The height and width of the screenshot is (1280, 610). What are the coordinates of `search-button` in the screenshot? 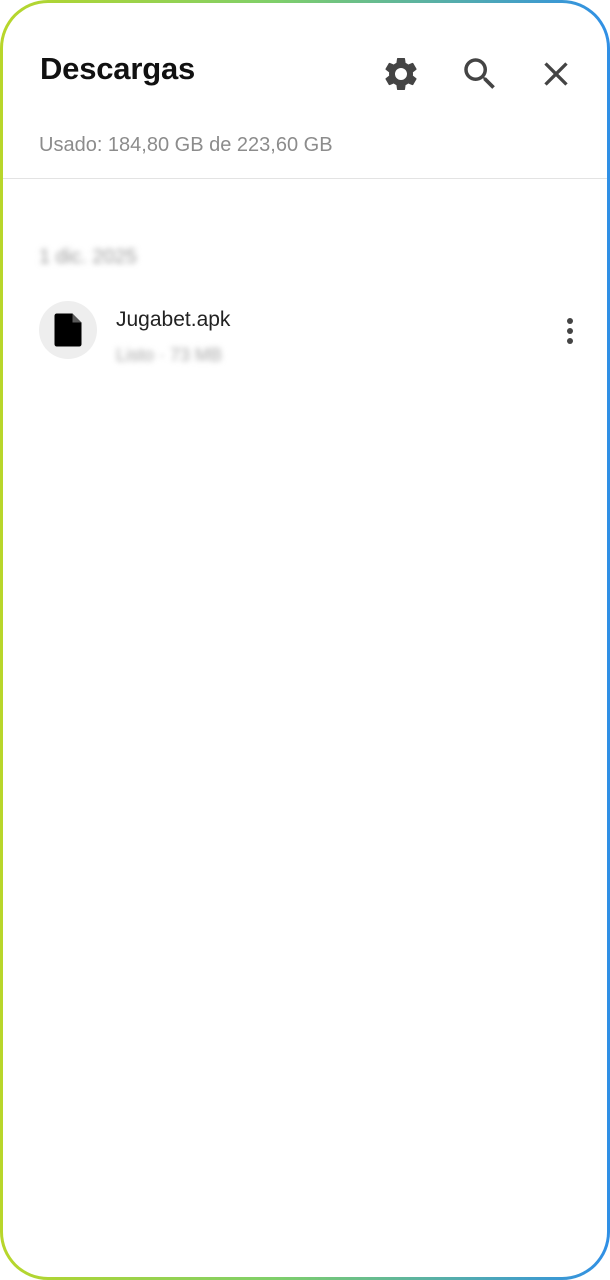 It's located at (480, 74).